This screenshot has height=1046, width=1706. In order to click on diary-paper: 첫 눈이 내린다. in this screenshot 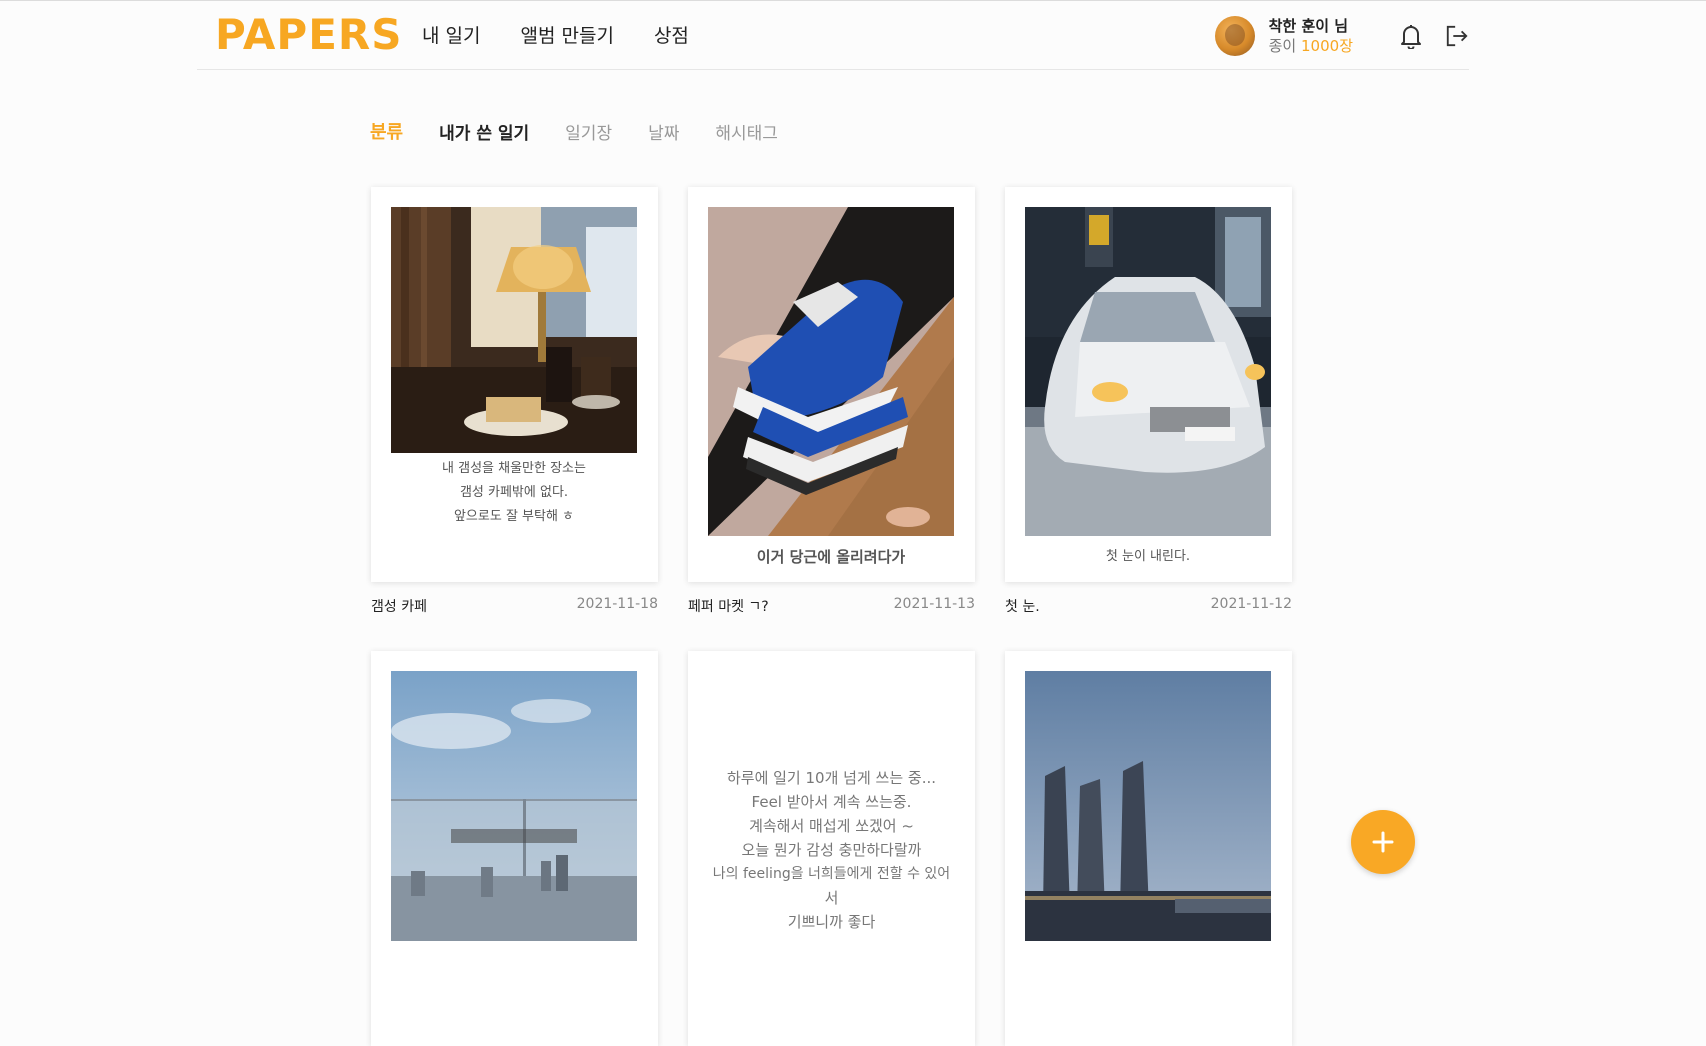, I will do `click(1148, 384)`.